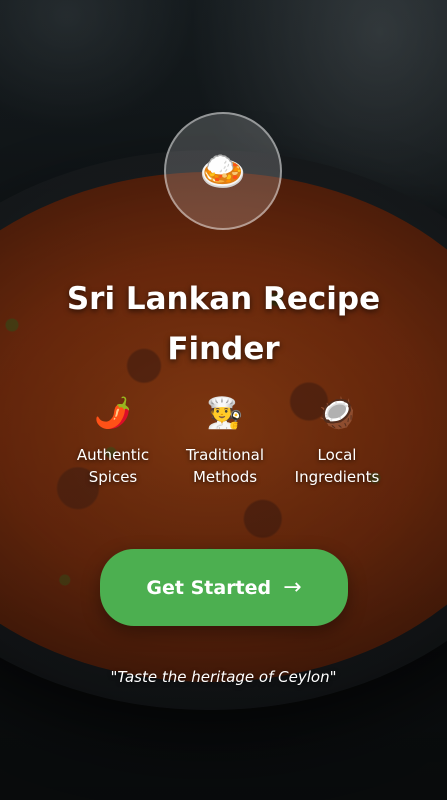 The height and width of the screenshot is (800, 447). I want to click on get-started-button: Get Started →, so click(224, 587).